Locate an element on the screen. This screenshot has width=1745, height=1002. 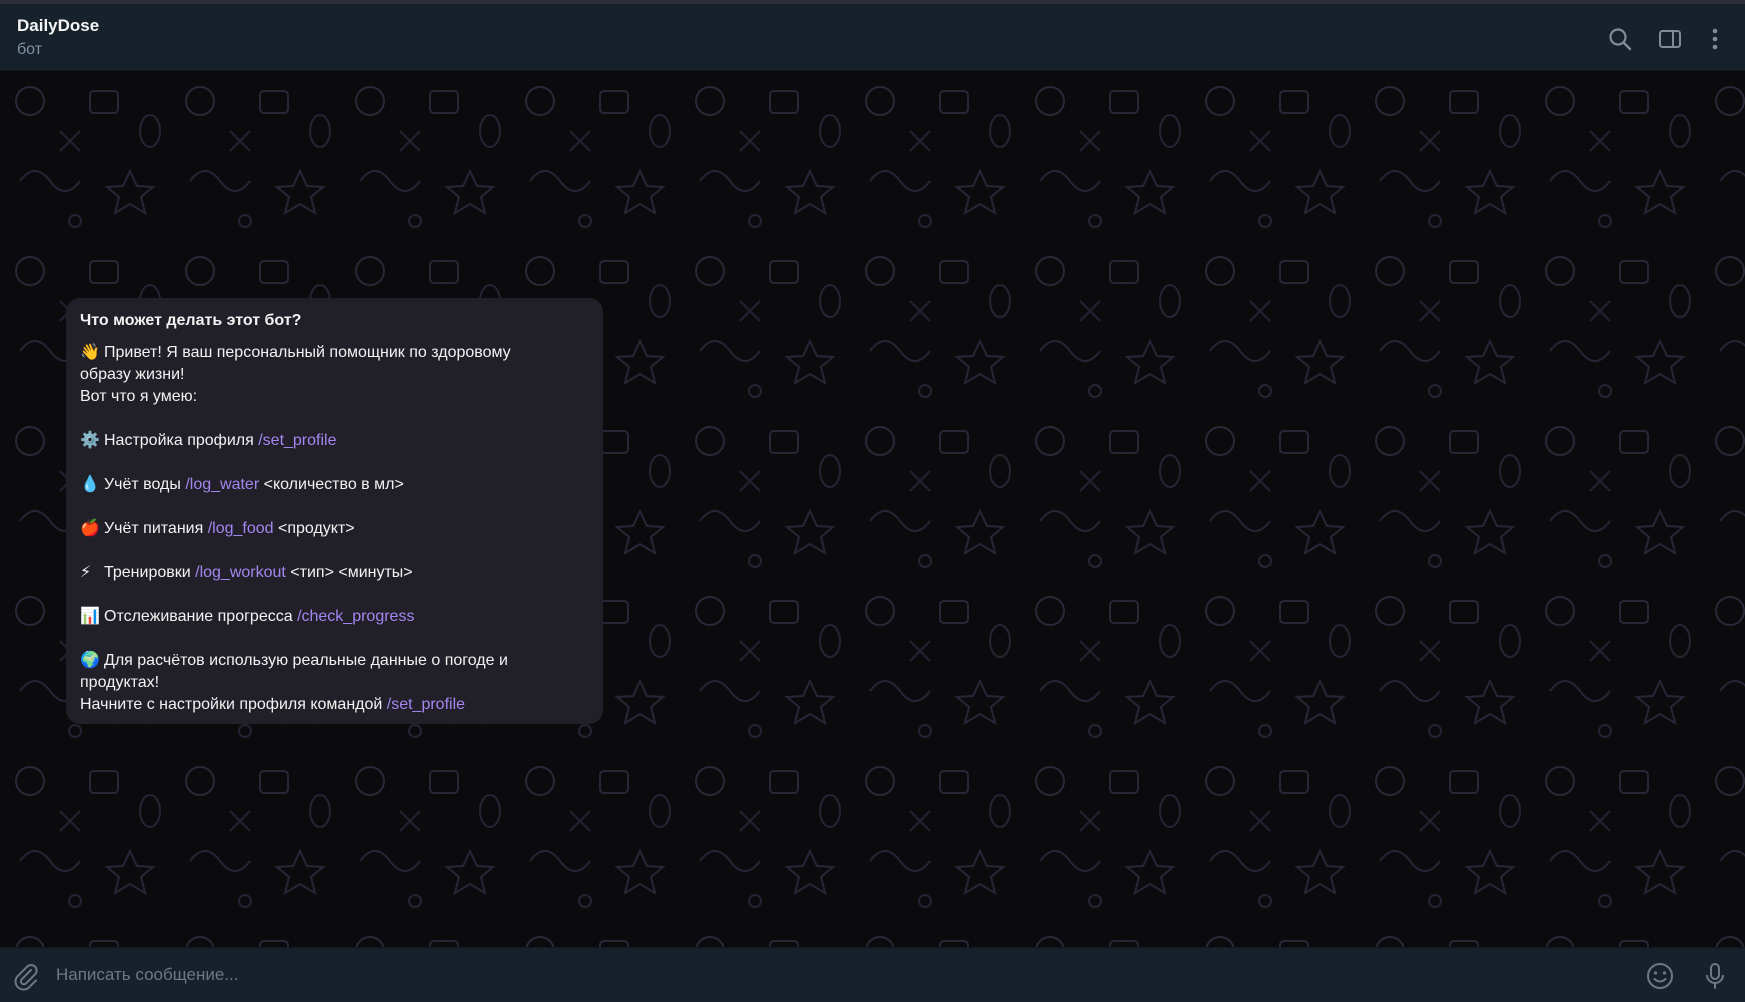
message-text-suffix: <тип> <минуты> is located at coordinates (349, 572).